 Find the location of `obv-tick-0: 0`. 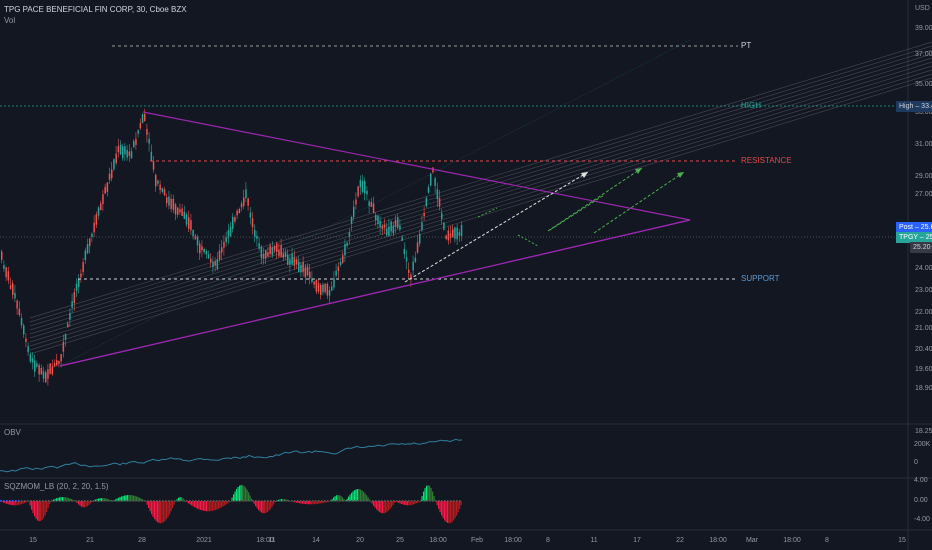

obv-tick-0: 0 is located at coordinates (916, 462).